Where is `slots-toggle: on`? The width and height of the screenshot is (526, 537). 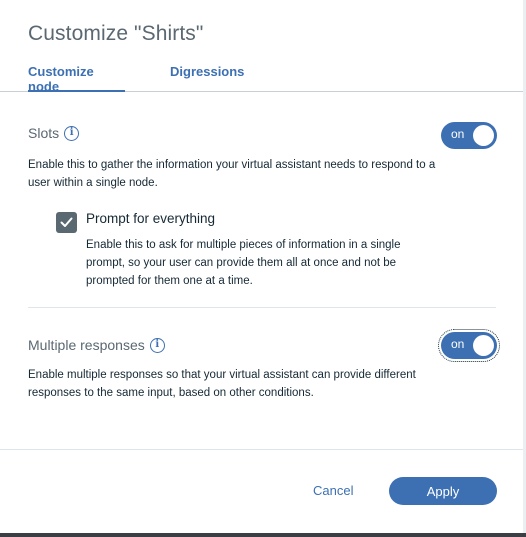 slots-toggle: on is located at coordinates (469, 135).